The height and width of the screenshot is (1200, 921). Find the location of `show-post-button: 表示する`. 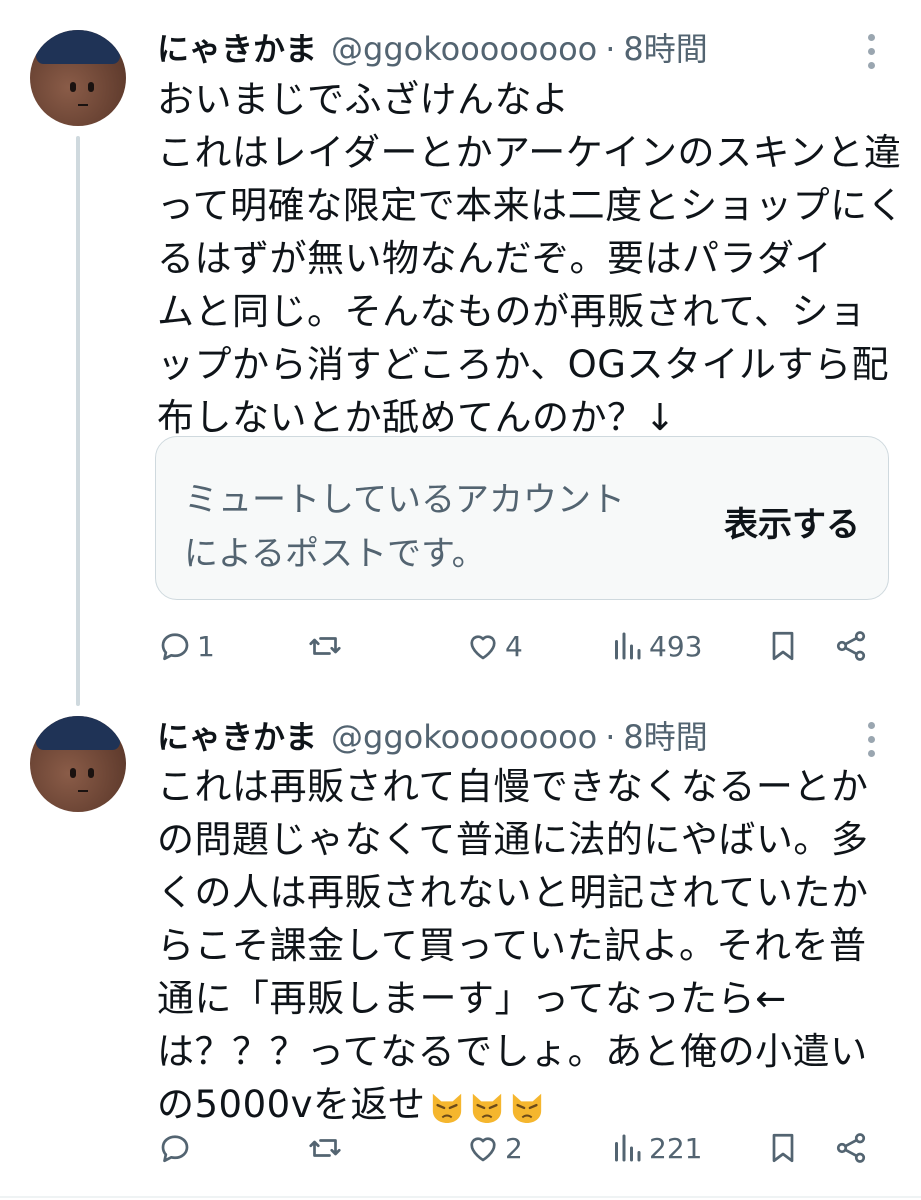

show-post-button: 表示する is located at coordinates (792, 521).